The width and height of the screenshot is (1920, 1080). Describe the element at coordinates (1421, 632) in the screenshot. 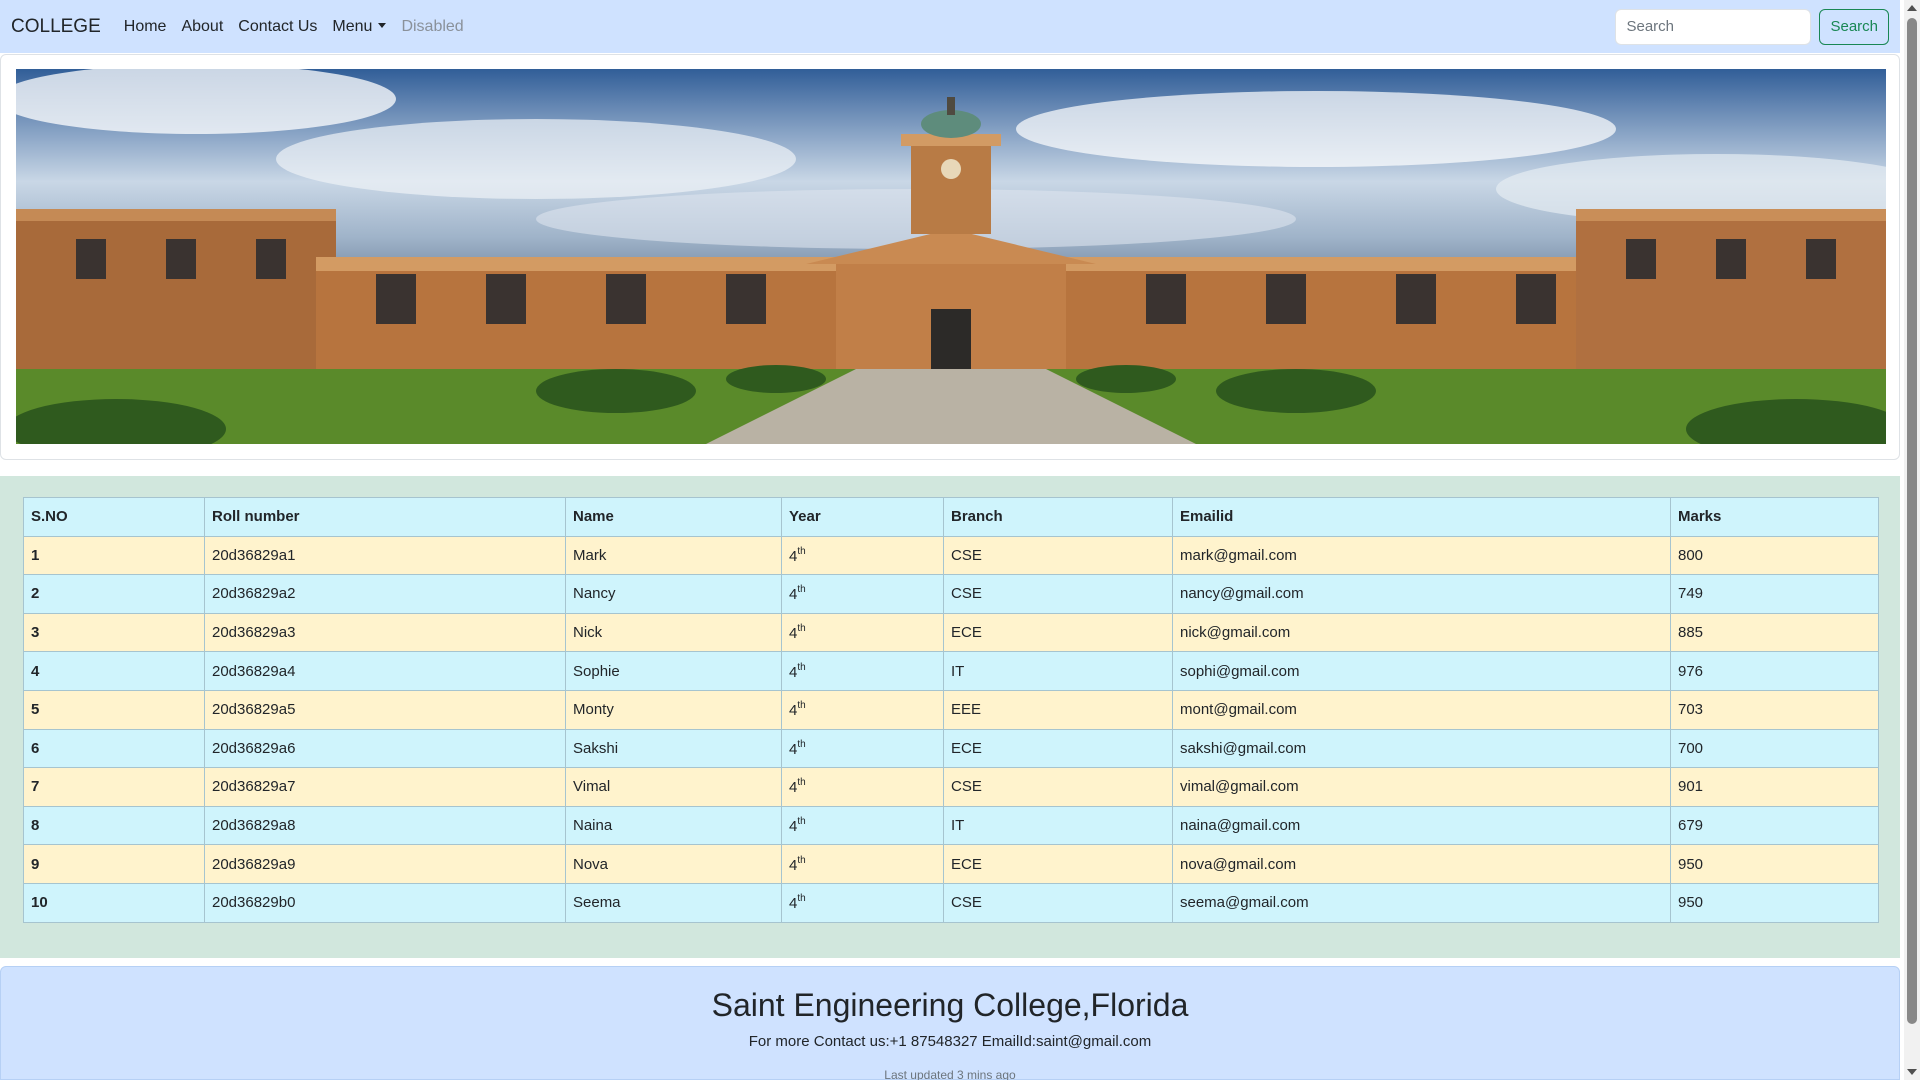

I see `cell-emailid: nick@gmail.com` at that location.